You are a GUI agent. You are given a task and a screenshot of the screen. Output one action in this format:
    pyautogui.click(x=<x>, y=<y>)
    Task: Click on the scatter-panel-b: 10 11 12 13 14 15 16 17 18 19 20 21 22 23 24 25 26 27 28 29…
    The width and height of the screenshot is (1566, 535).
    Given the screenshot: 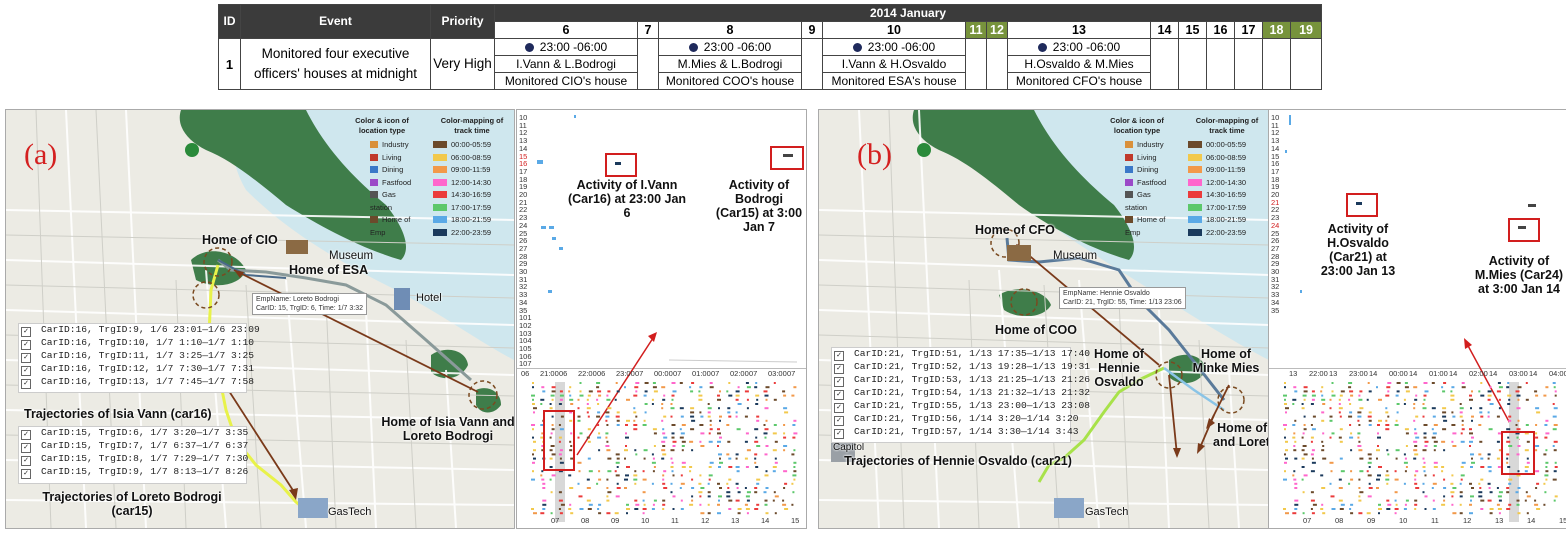 What is the action you would take?
    pyautogui.click(x=1417, y=319)
    